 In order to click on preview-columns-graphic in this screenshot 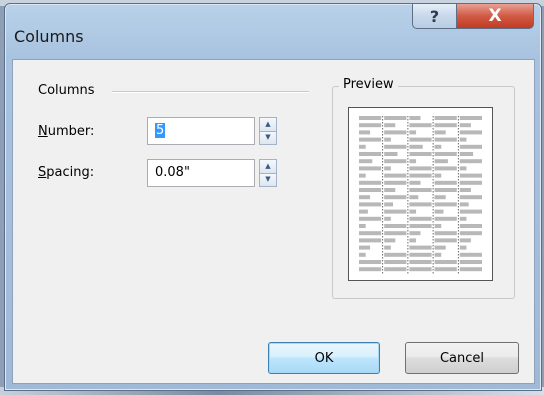, I will do `click(420, 195)`.